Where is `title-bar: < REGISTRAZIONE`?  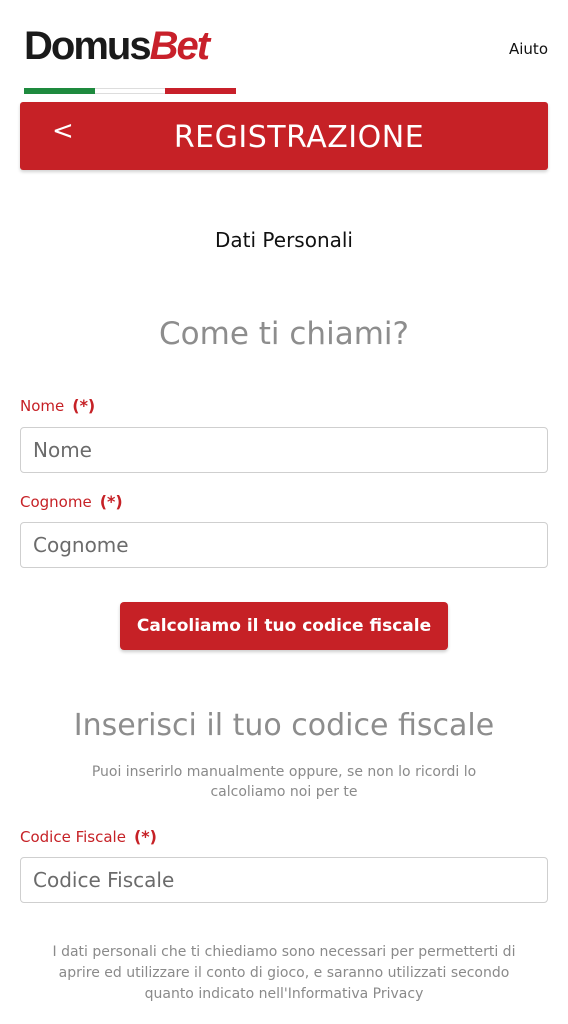 title-bar: < REGISTRAZIONE is located at coordinates (284, 136).